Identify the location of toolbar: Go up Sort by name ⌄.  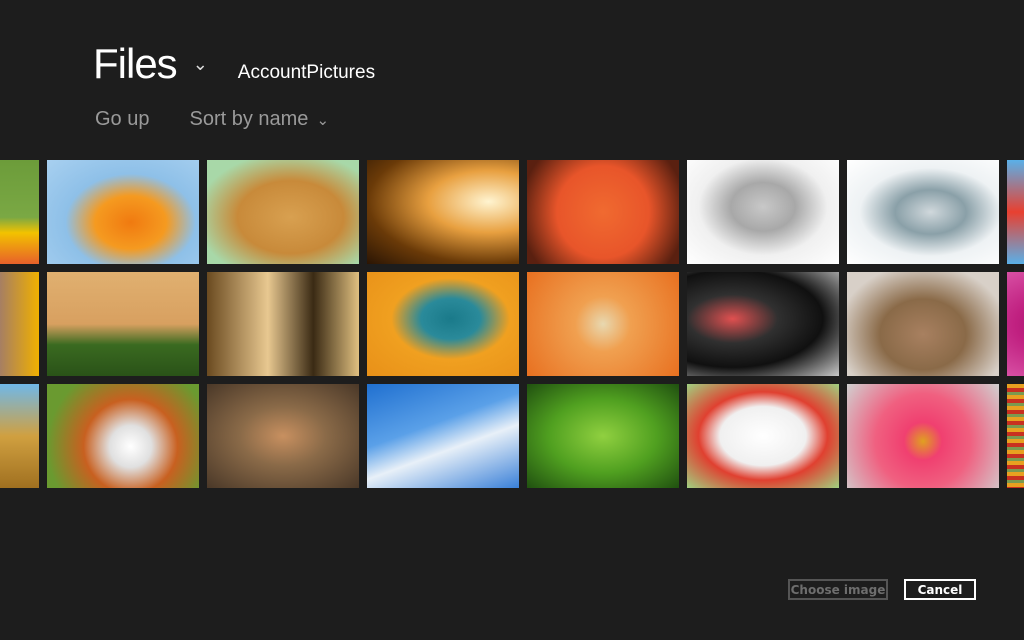
(212, 119).